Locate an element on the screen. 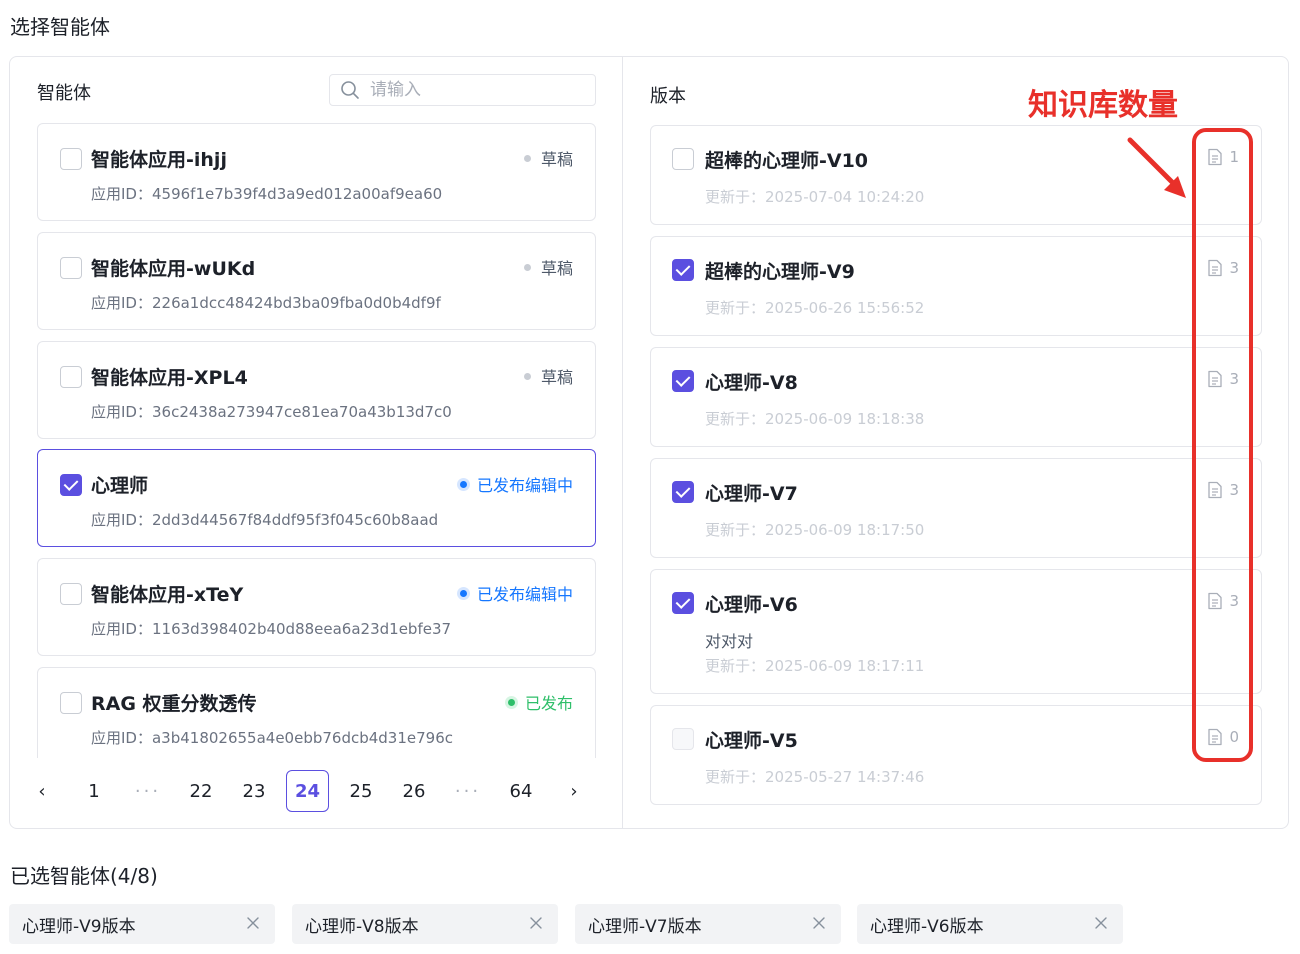  agent-name: 智能体应用-ihjj is located at coordinates (159, 160).